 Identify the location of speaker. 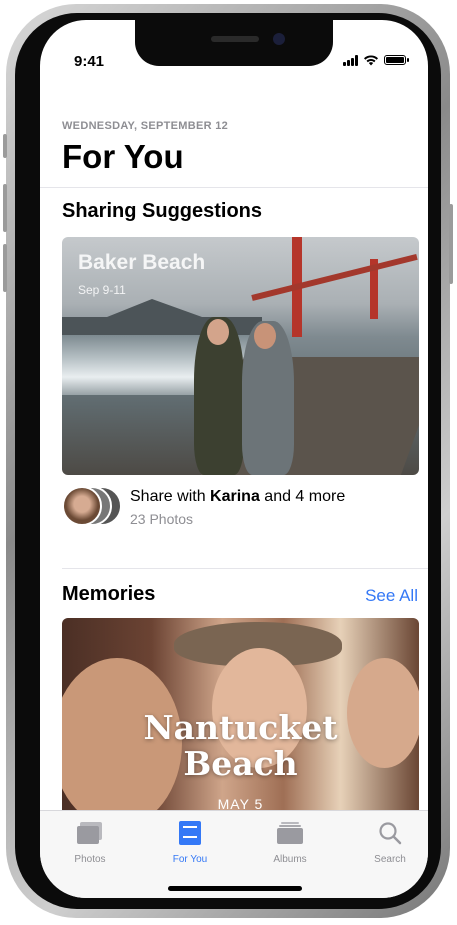
(235, 39).